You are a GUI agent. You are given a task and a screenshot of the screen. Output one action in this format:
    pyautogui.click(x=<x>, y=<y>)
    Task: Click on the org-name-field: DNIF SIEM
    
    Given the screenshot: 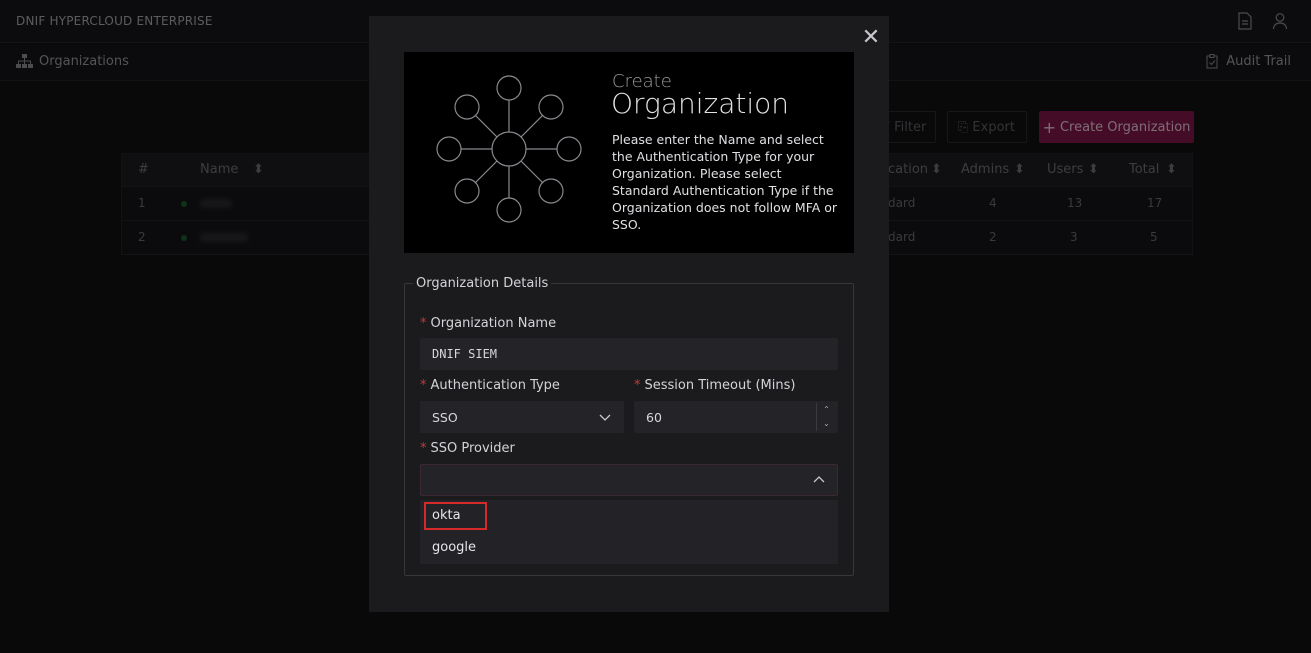 What is the action you would take?
    pyautogui.click(x=629, y=354)
    